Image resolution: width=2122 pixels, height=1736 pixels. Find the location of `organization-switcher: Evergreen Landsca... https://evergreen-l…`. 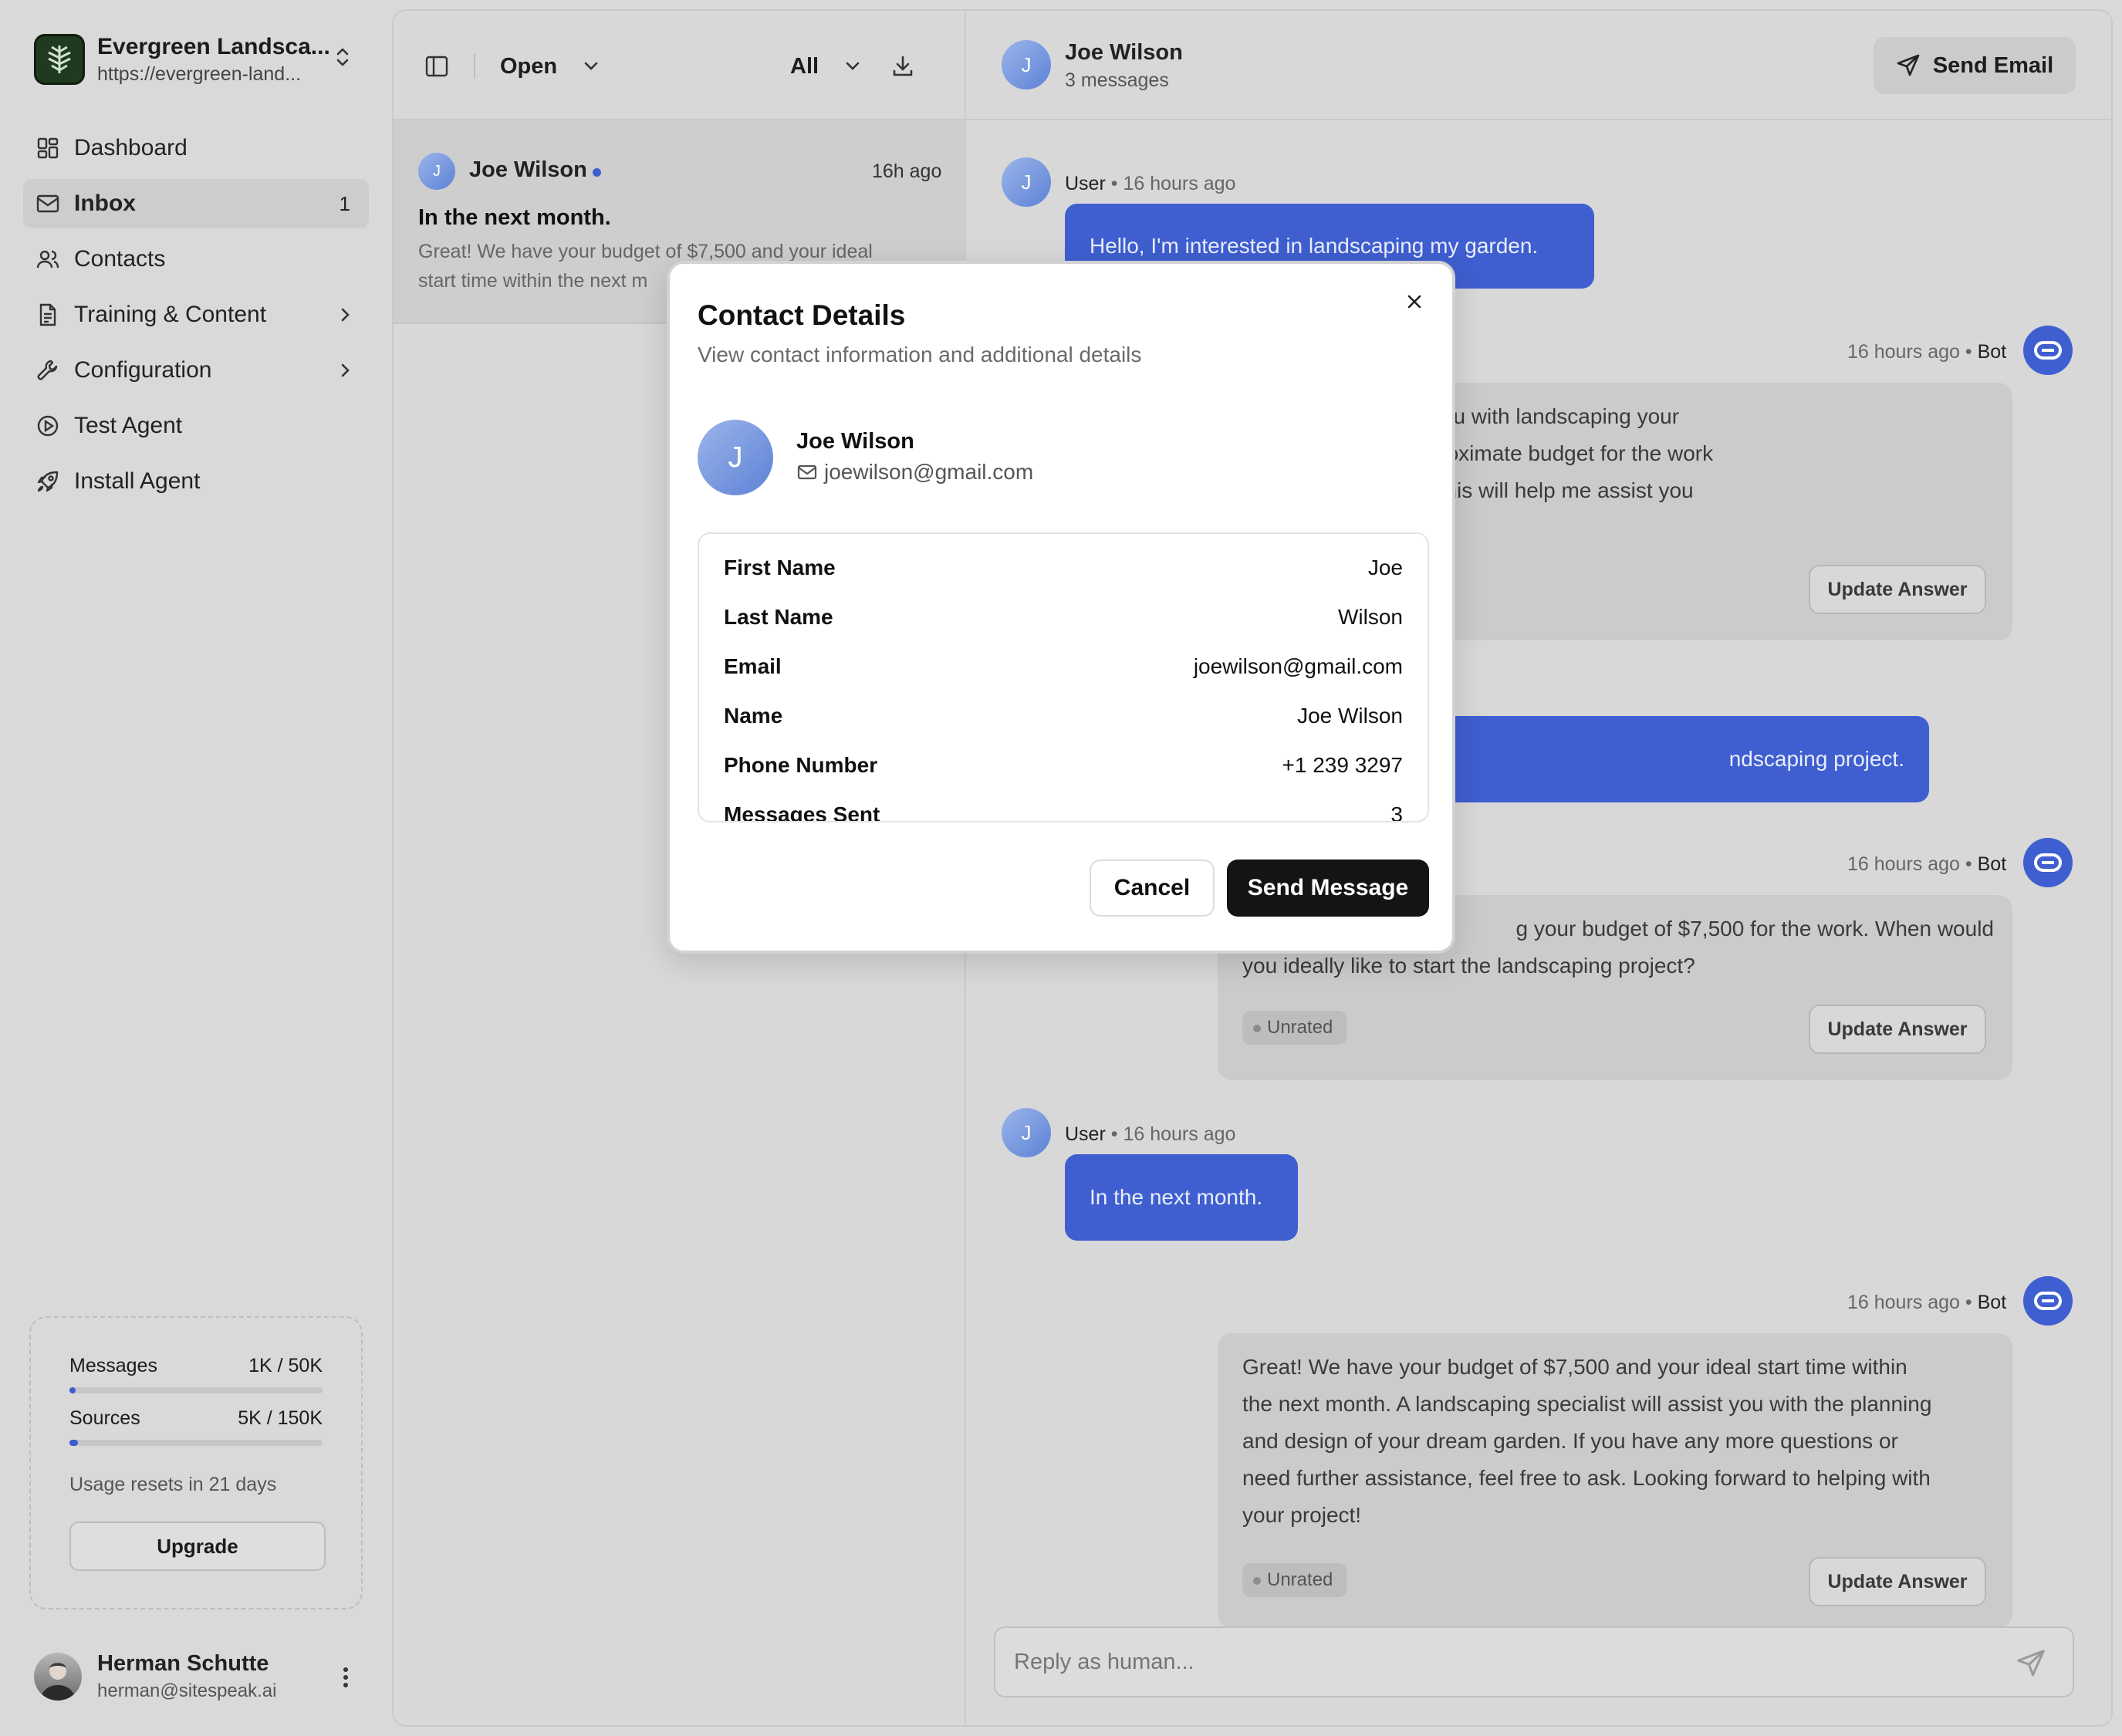

organization-switcher: Evergreen Landsca... https://evergreen-l… is located at coordinates (204, 61).